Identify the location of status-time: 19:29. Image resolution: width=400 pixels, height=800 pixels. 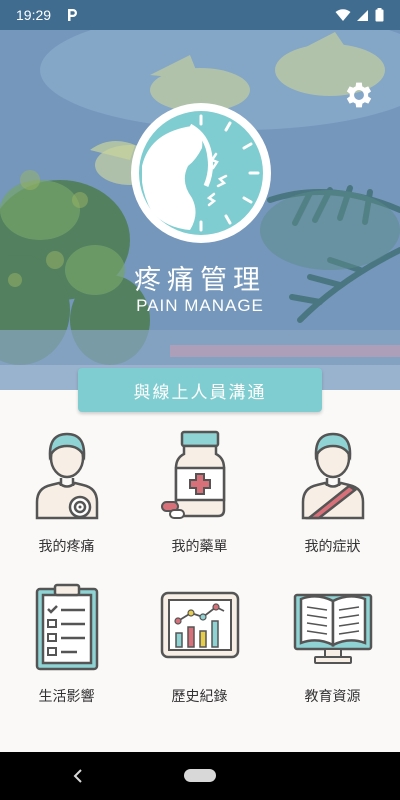
(34, 15).